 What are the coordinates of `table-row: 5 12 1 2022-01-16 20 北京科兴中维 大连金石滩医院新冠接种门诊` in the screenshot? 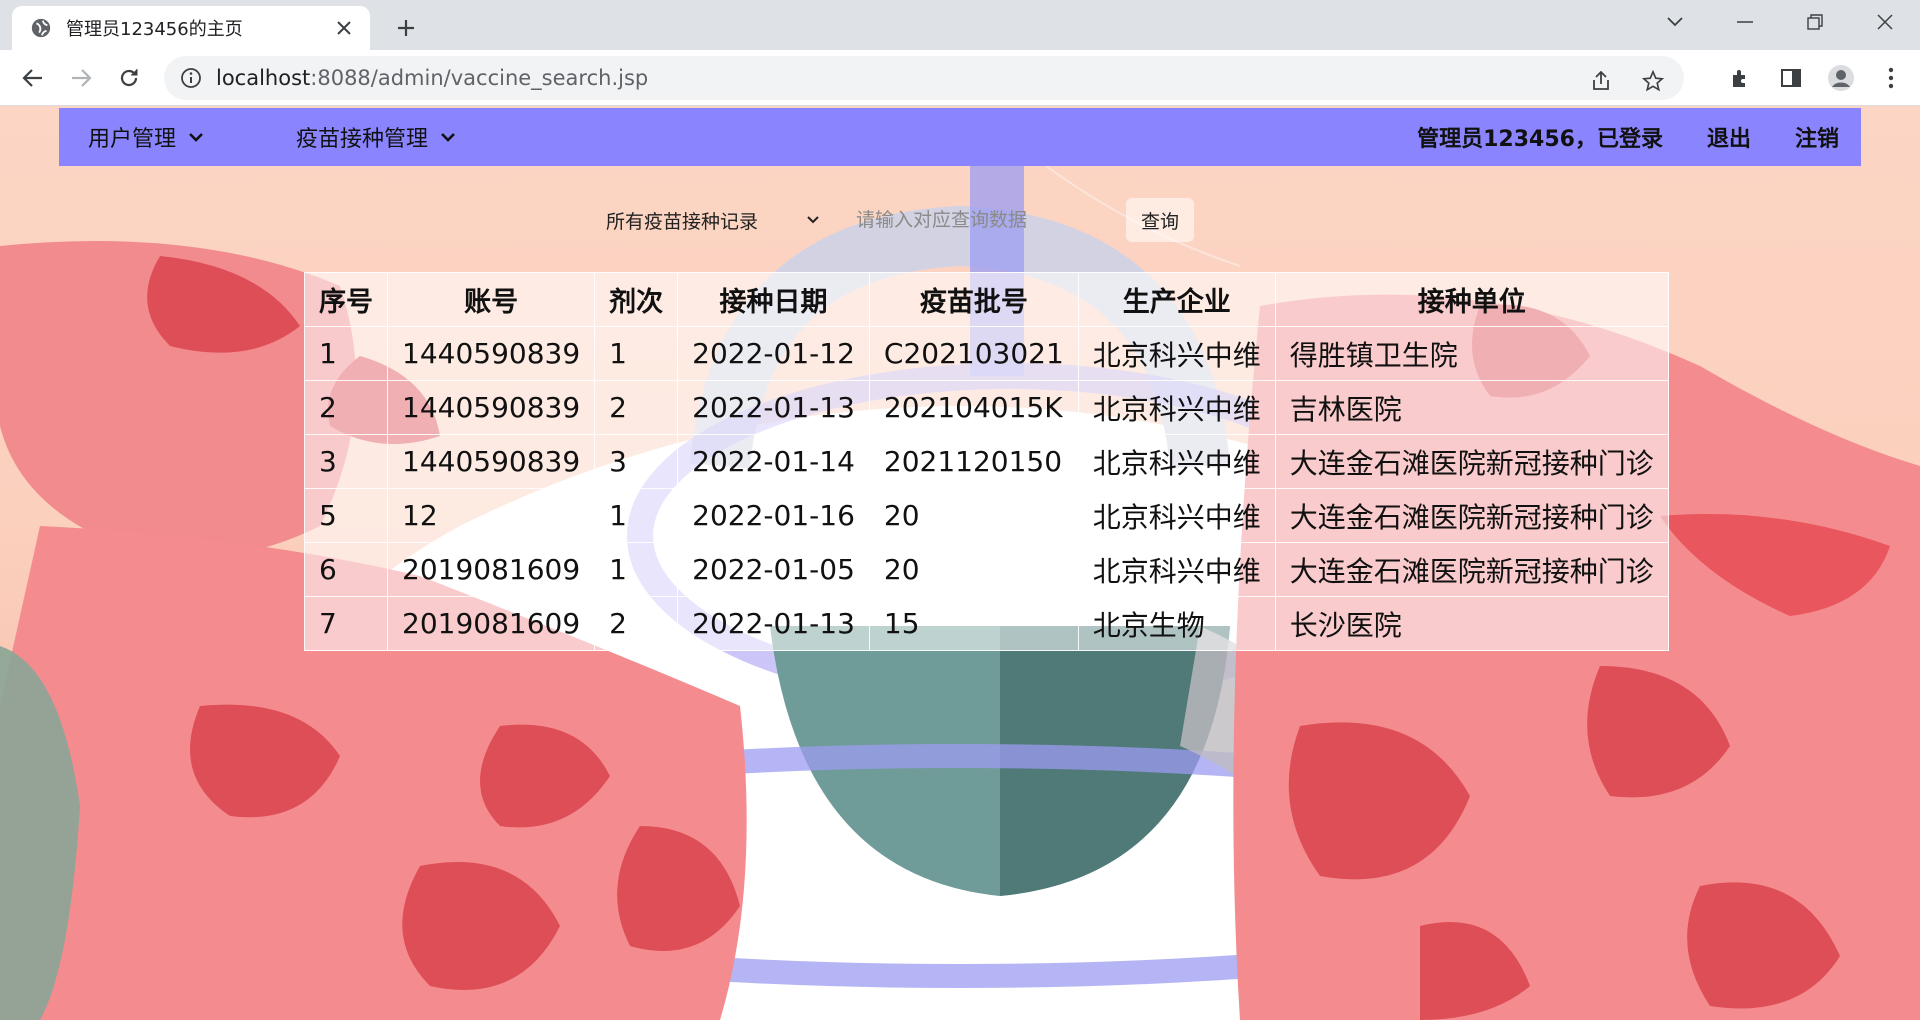 It's located at (986, 515).